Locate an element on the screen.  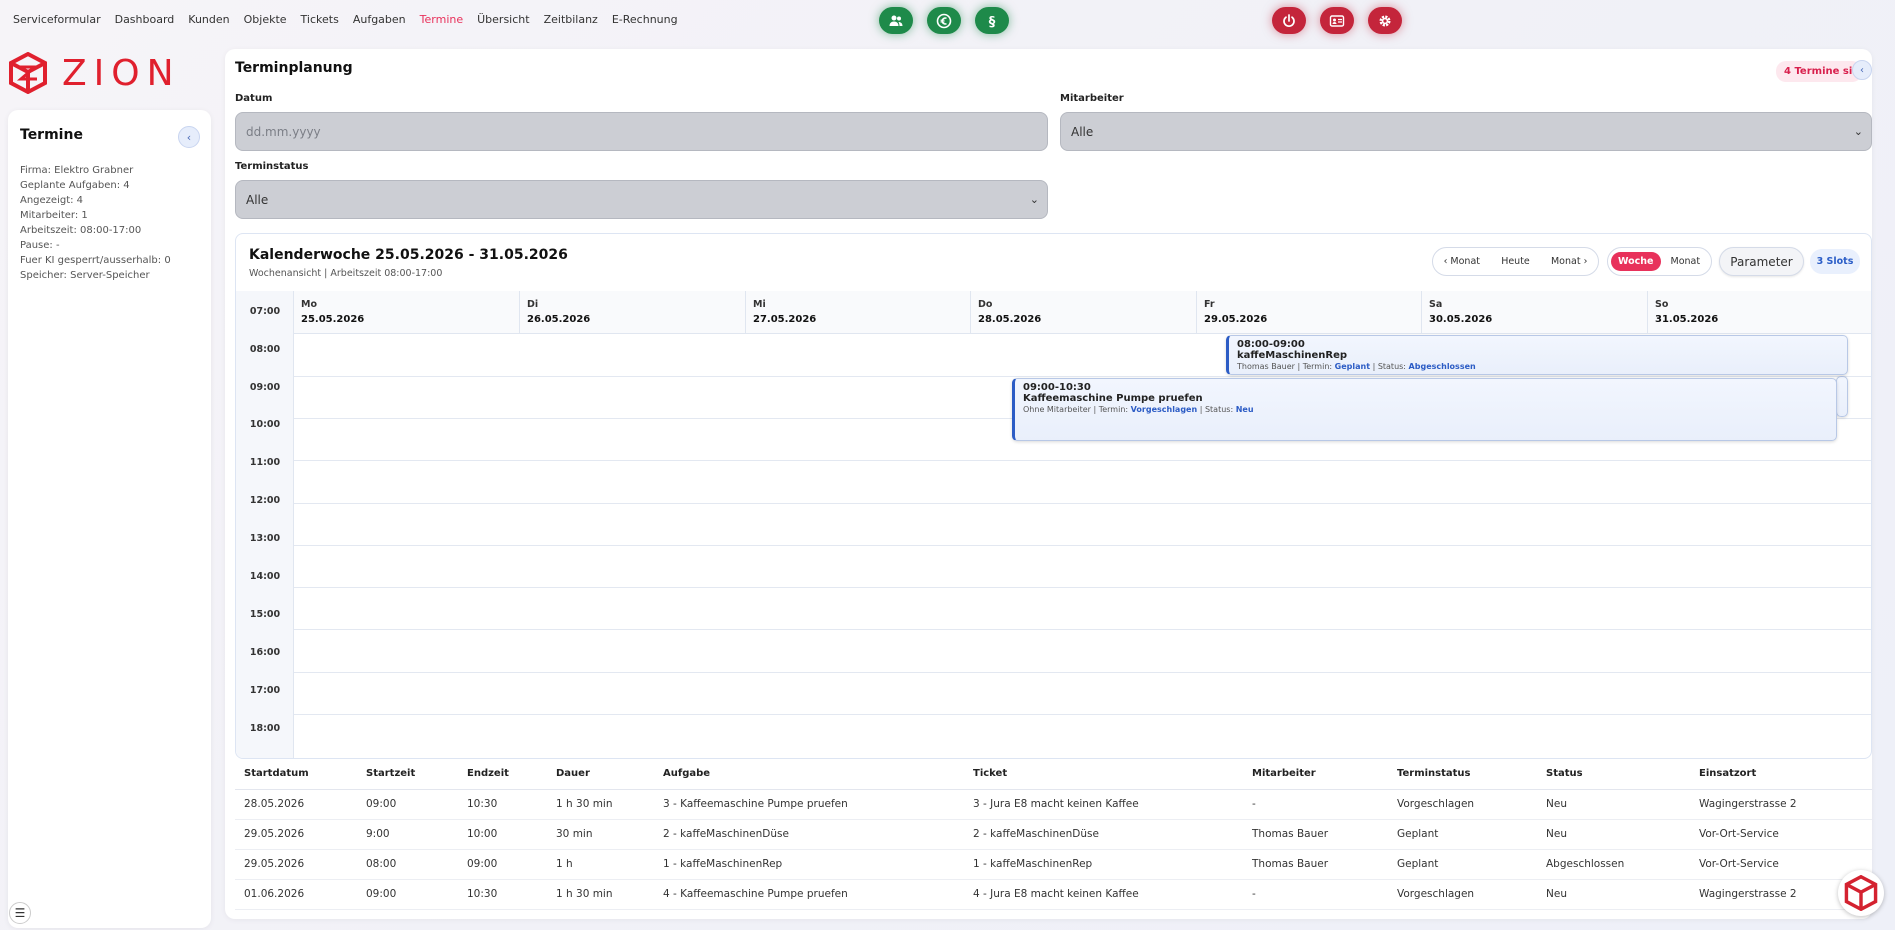
view-toggle: Woche Monat is located at coordinates (1659, 261).